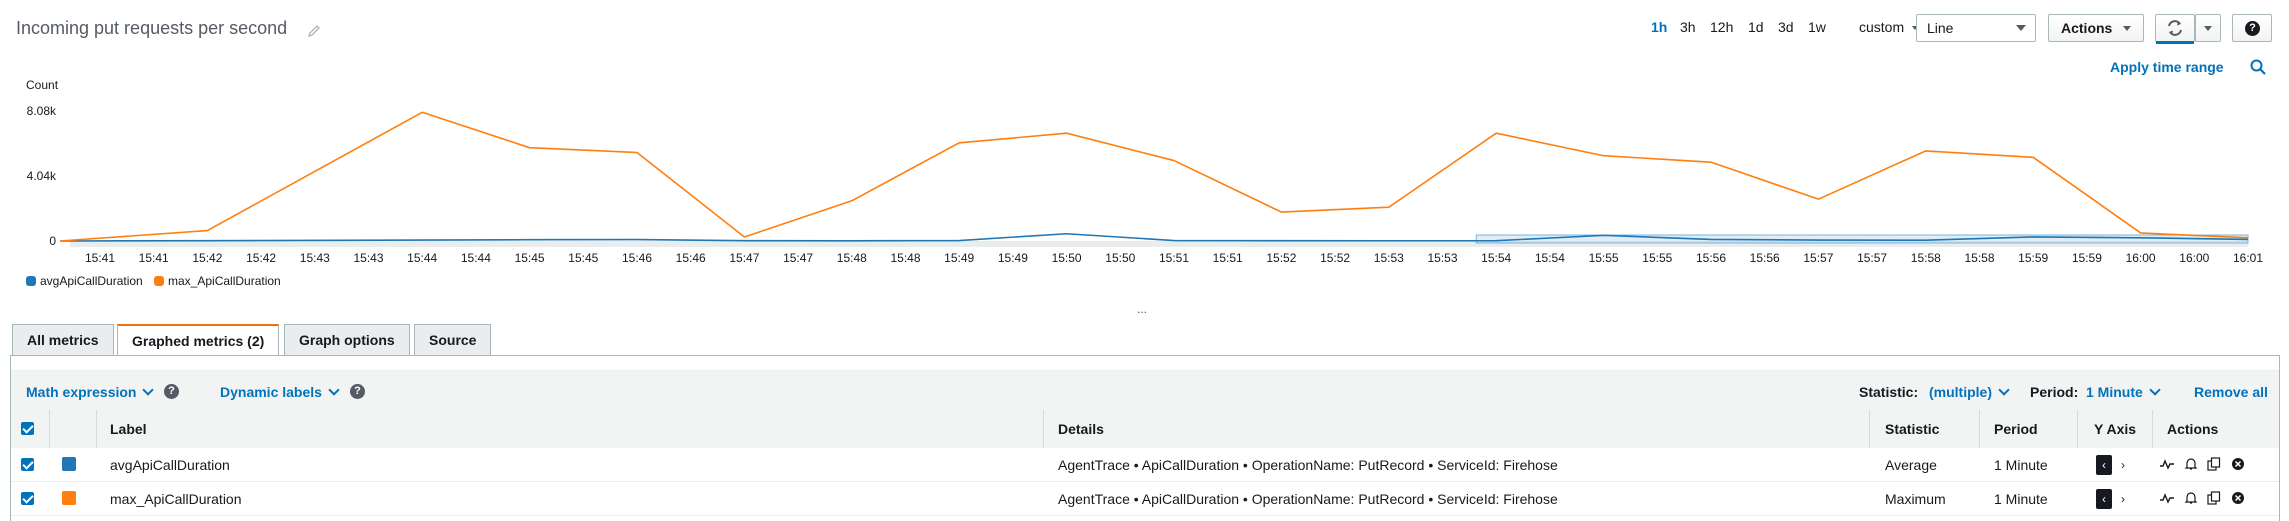 The width and height of the screenshot is (2289, 521). Describe the element at coordinates (27, 428) in the screenshot. I see `select-all-checkbox` at that location.